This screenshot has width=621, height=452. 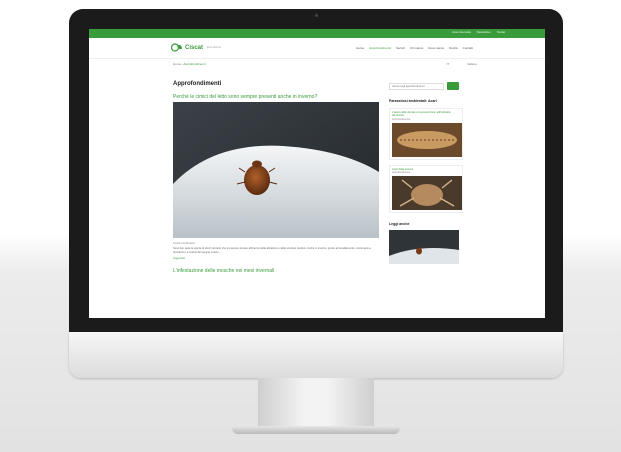 What do you see at coordinates (413, 101) in the screenshot?
I see `sidebar-heading: Parassitosi ambientali: Acari` at bounding box center [413, 101].